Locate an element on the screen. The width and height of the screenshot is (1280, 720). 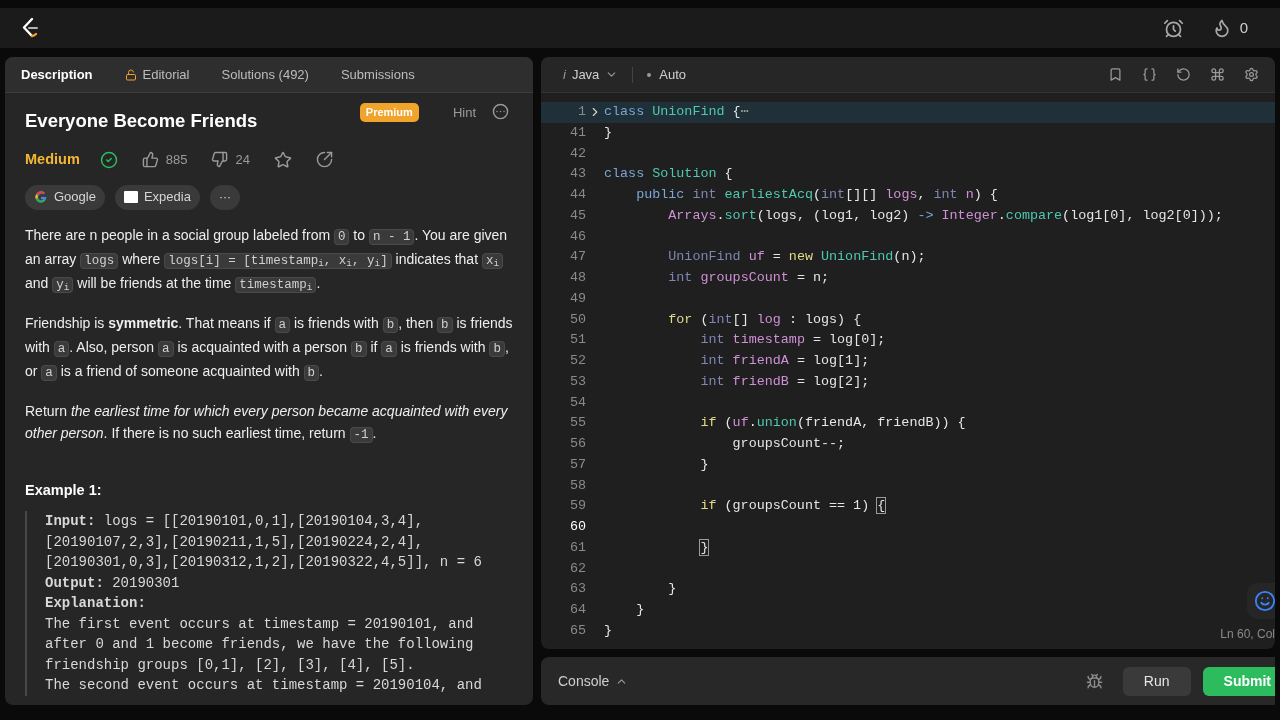
bug-icon is located at coordinates (1094, 681).